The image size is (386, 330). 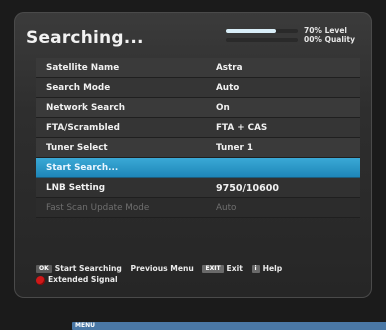 I want to click on row-value: Tuner 1, so click(x=235, y=148).